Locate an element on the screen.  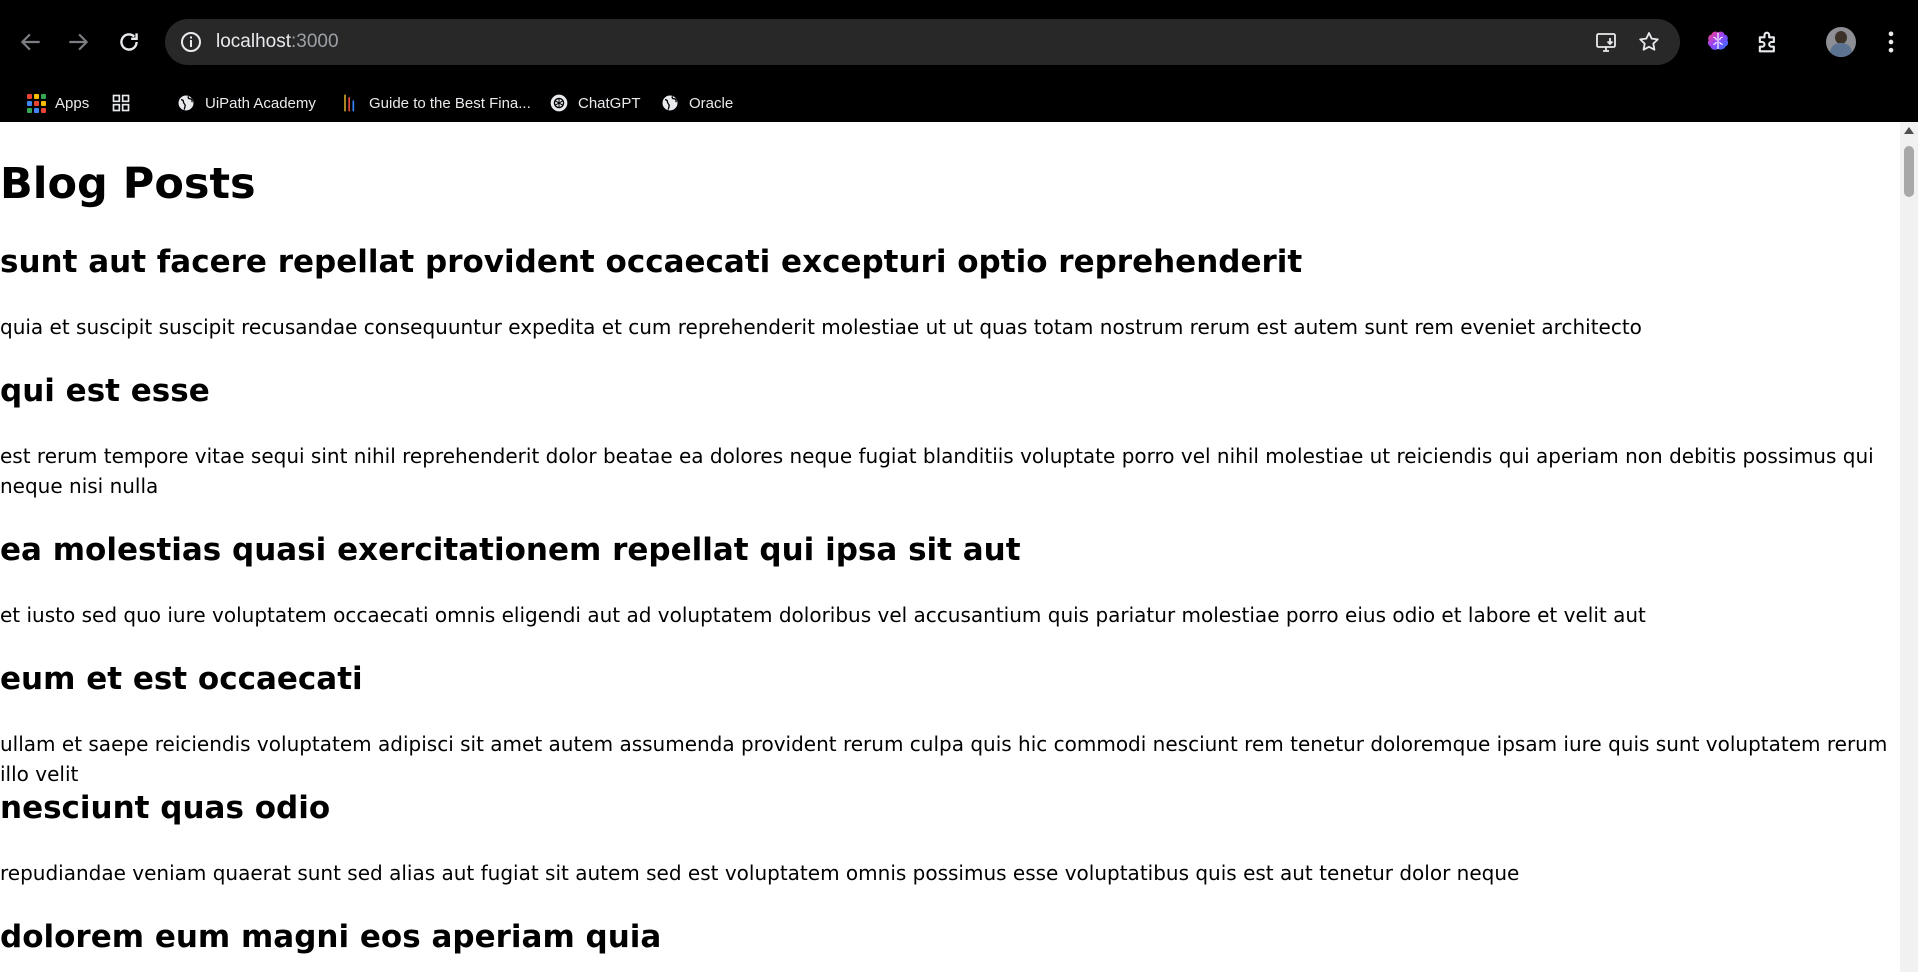
url-text: localhost:3000 is located at coordinates (277, 42).